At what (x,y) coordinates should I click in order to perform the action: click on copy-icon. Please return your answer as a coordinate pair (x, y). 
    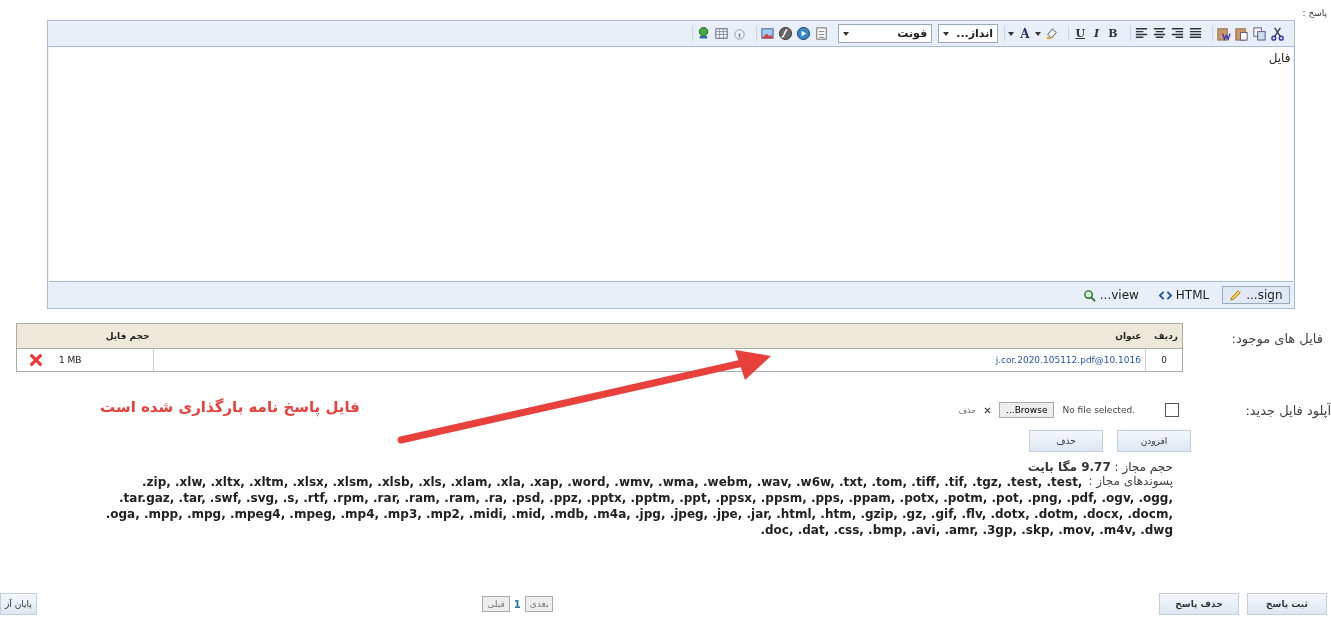
    Looking at the image, I should click on (1259, 33).